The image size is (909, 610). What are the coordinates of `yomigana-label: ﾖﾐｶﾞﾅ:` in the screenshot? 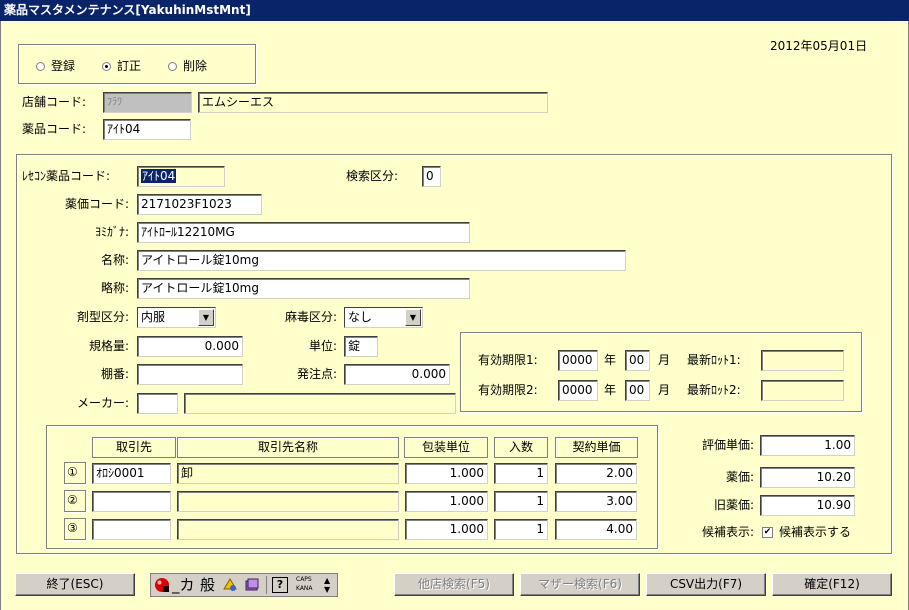 It's located at (111, 232).